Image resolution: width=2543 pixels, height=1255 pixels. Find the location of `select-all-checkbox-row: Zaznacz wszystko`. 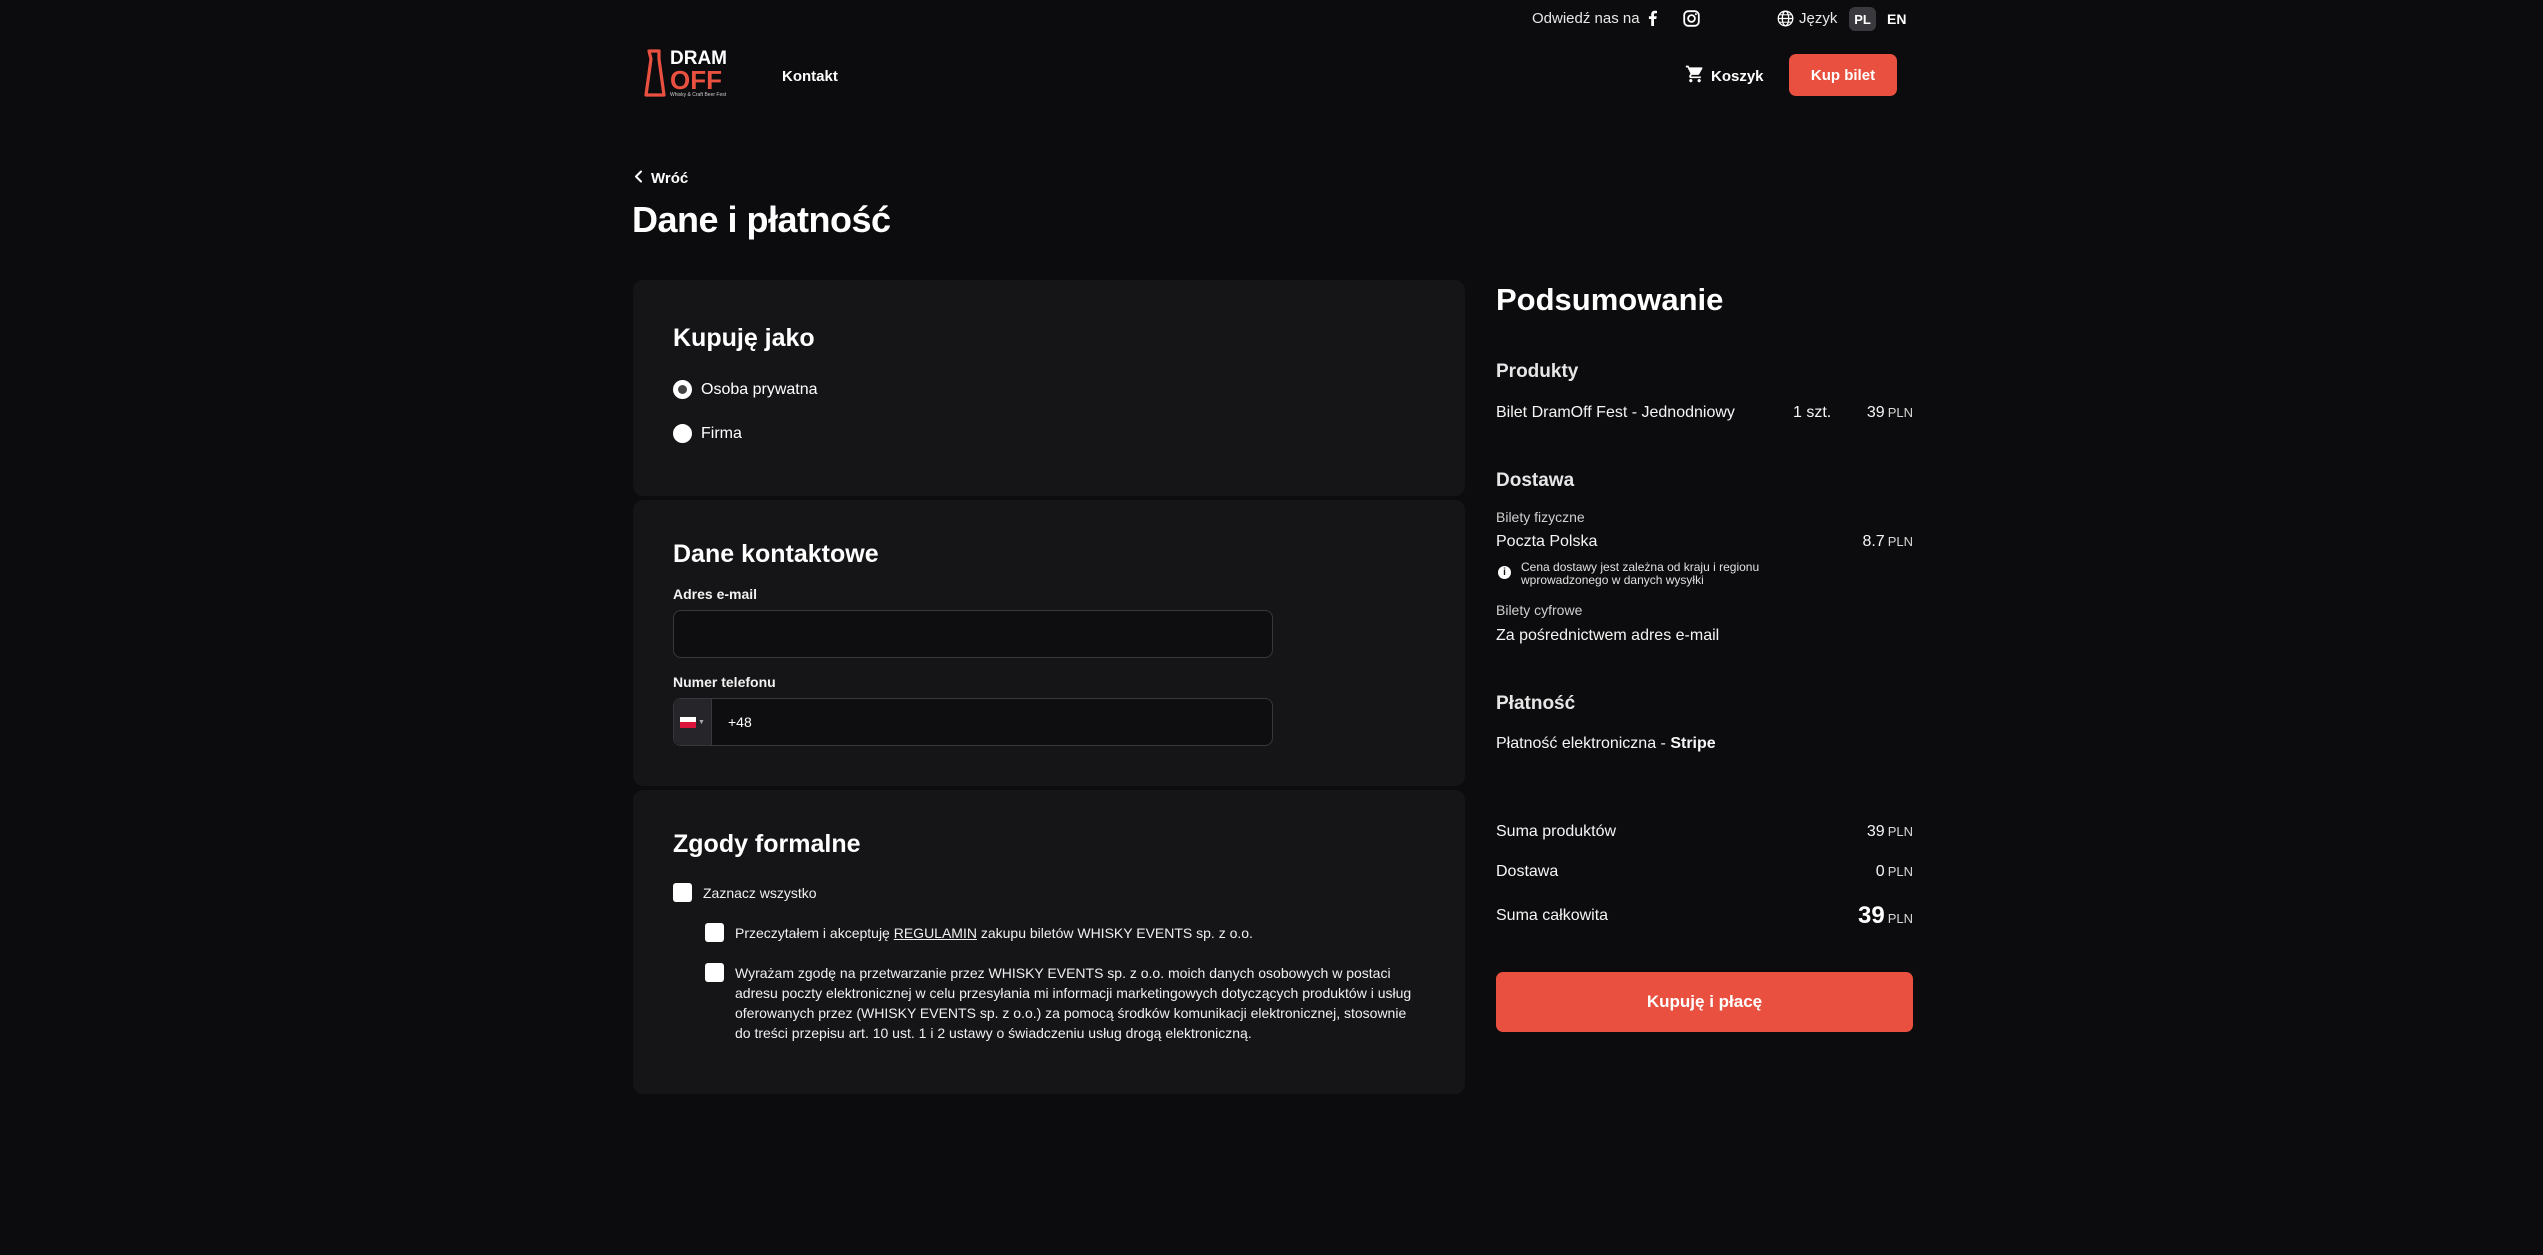

select-all-checkbox-row: Zaznacz wszystko is located at coordinates (745, 893).